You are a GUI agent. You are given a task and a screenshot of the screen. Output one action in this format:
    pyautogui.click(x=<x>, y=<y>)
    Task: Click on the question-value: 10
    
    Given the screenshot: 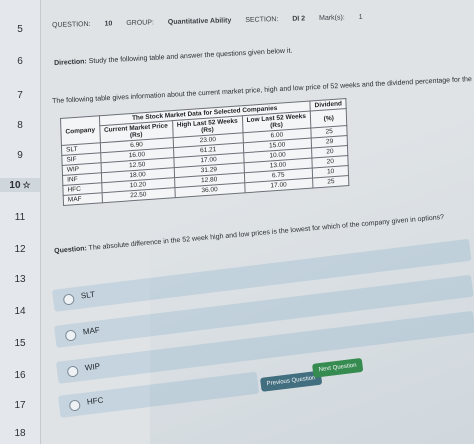 What is the action you would take?
    pyautogui.click(x=108, y=24)
    